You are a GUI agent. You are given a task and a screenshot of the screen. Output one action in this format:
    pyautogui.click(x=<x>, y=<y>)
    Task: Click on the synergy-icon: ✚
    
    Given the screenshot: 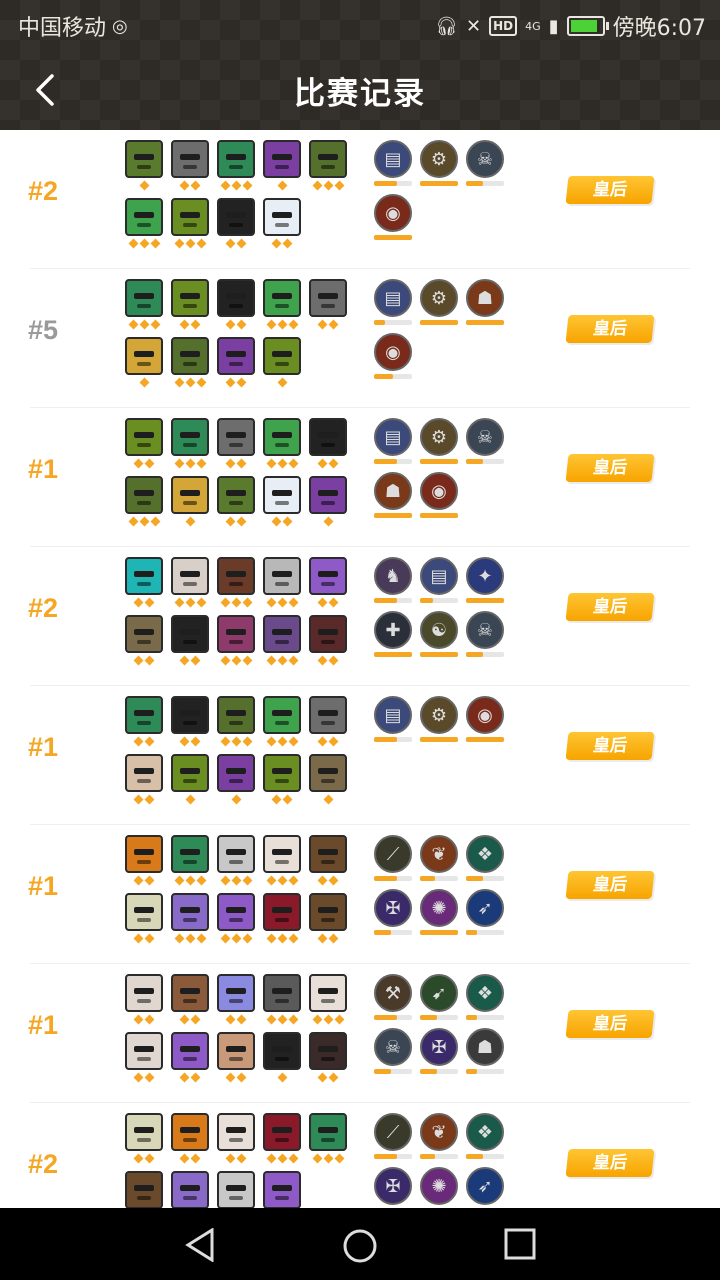 What is the action you would take?
    pyautogui.click(x=393, y=630)
    